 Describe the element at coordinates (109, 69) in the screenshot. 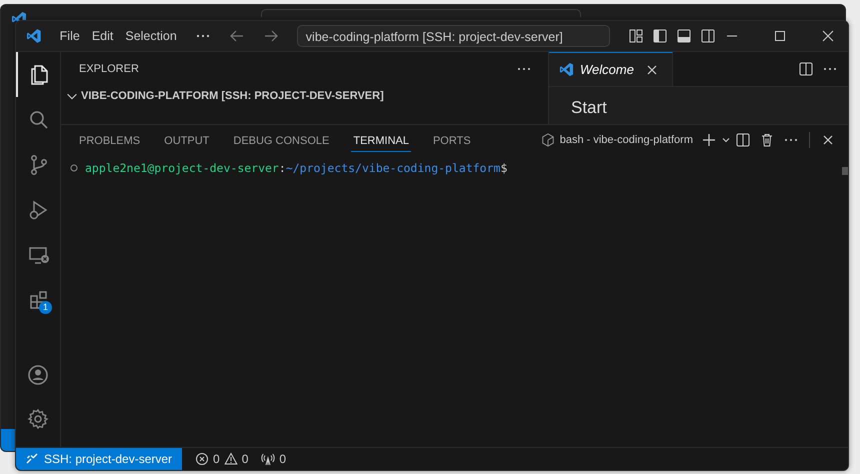

I see `sidebar-title: EXPLORER` at that location.